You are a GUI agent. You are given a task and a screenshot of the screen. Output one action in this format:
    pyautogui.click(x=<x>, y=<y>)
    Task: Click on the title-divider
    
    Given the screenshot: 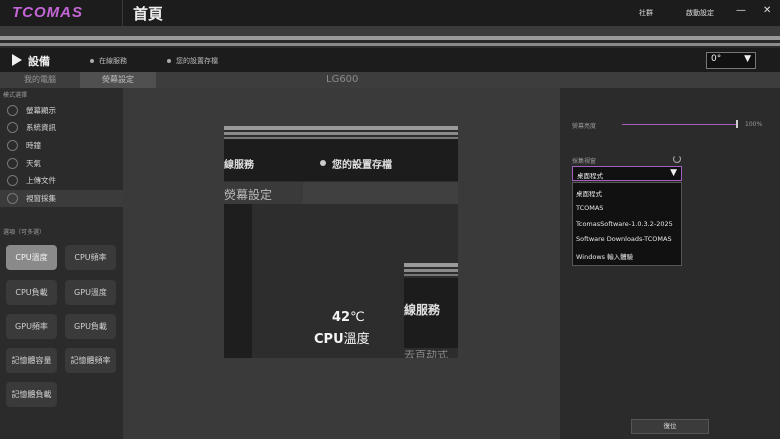 What is the action you would take?
    pyautogui.click(x=122, y=13)
    